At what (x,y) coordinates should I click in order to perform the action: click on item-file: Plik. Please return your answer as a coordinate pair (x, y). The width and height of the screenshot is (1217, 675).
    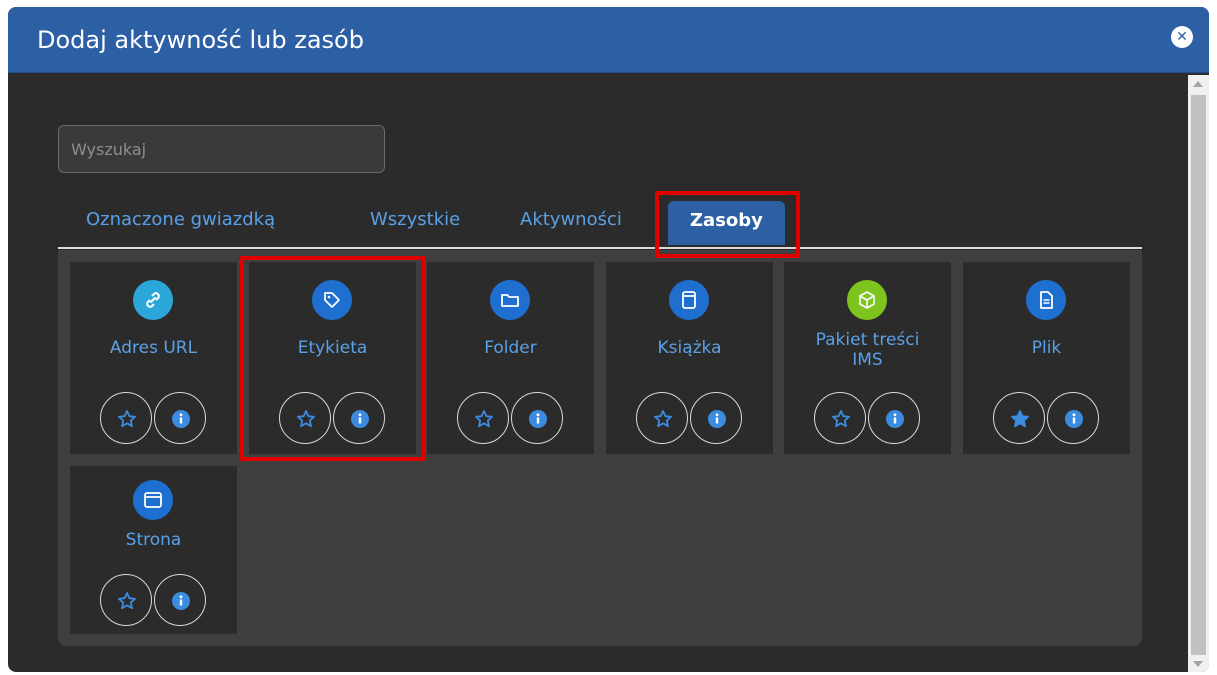
    Looking at the image, I should click on (1046, 358).